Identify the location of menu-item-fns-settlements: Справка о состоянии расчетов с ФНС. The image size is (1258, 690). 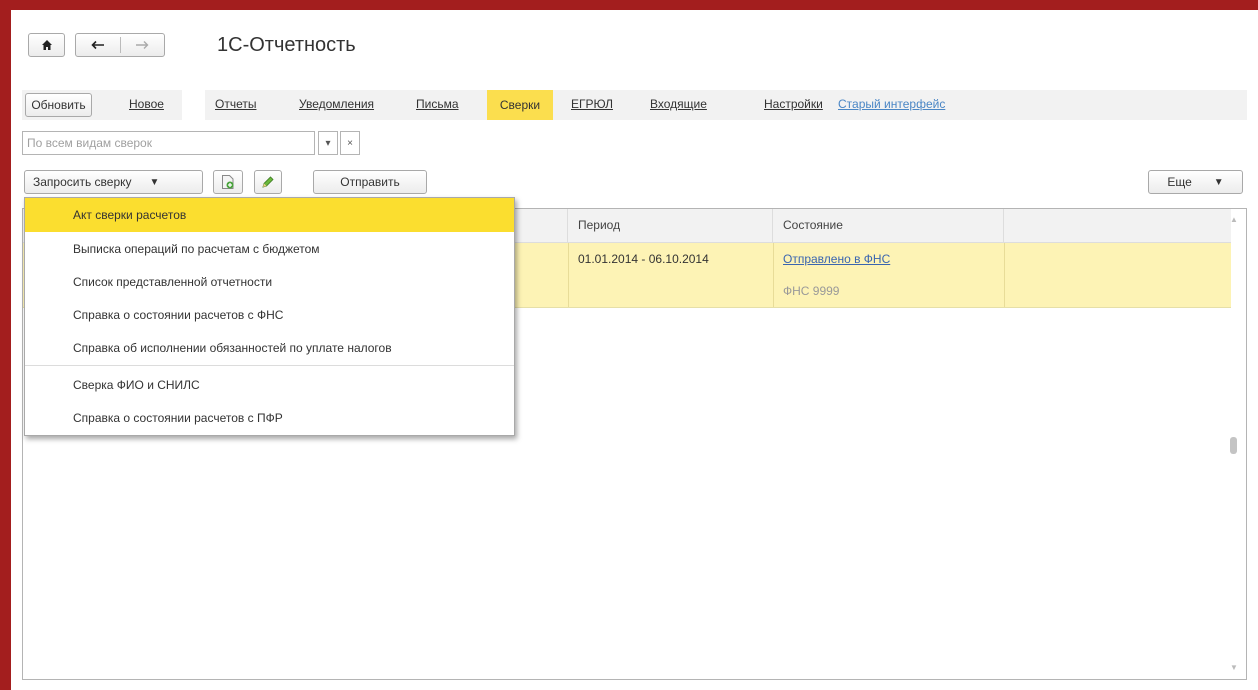
(269, 315).